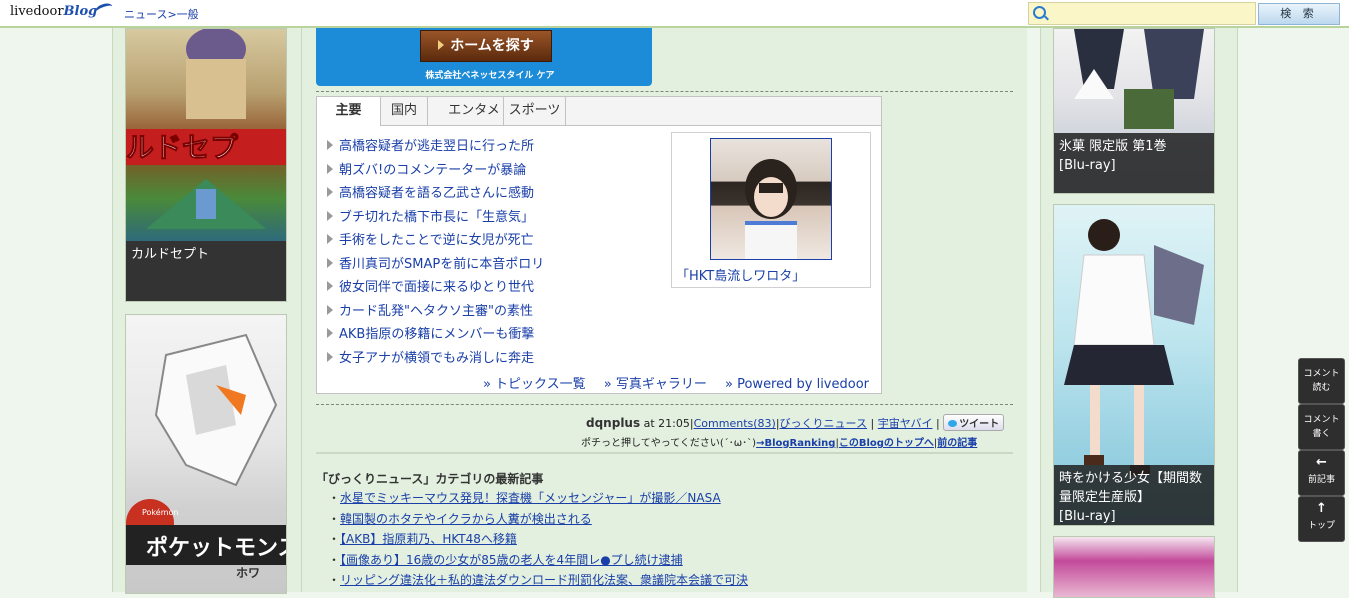  Describe the element at coordinates (974, 422) in the screenshot. I see `tweet-button: ツイート` at that location.